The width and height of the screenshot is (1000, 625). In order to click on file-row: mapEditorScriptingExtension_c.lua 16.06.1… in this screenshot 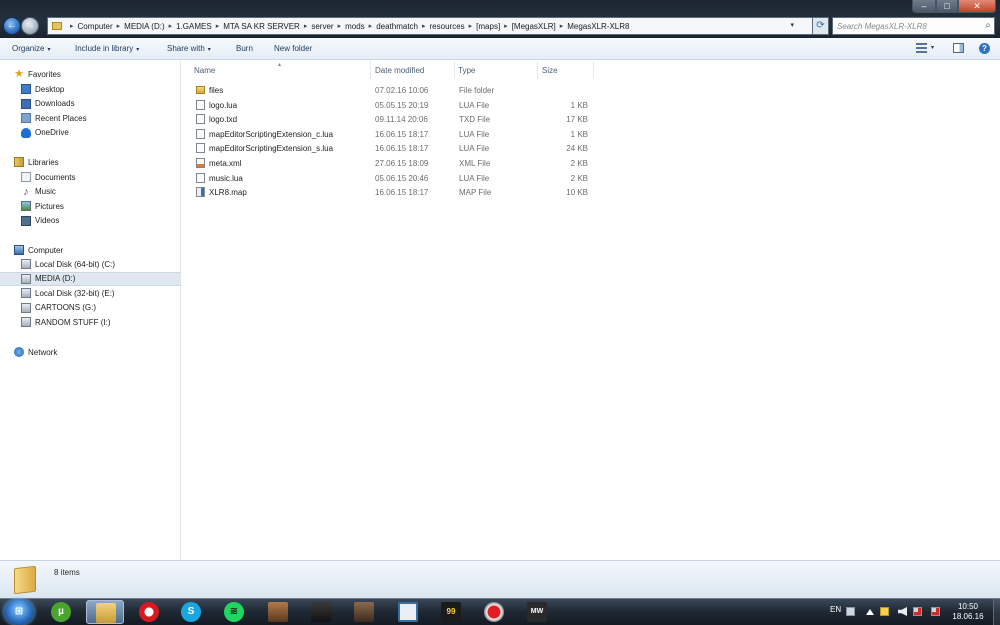, I will do `click(399, 134)`.